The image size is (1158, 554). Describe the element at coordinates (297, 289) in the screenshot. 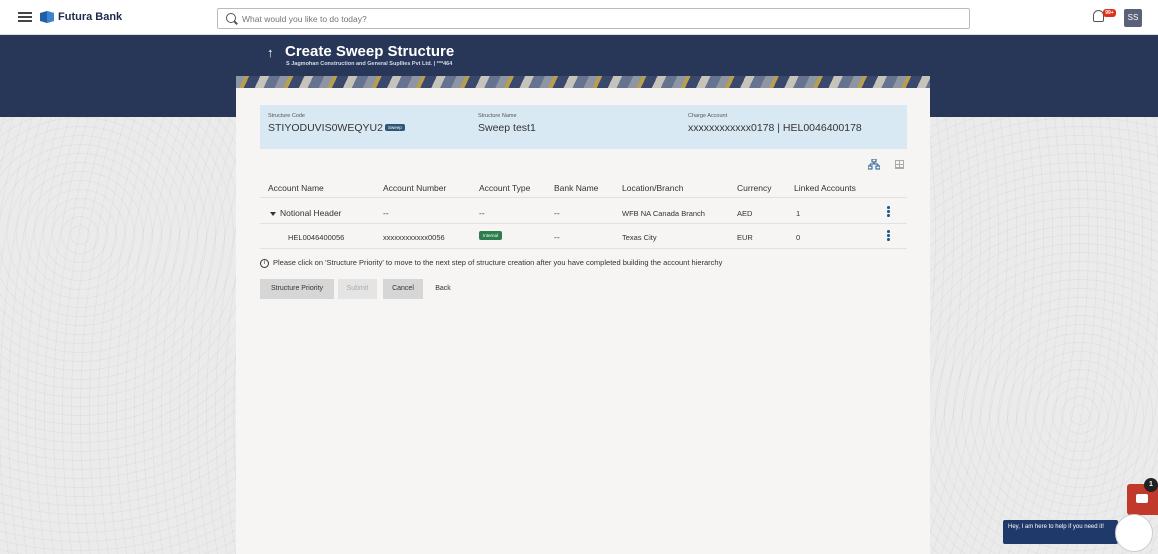

I see `structure-priority-button: Structure Priority` at that location.